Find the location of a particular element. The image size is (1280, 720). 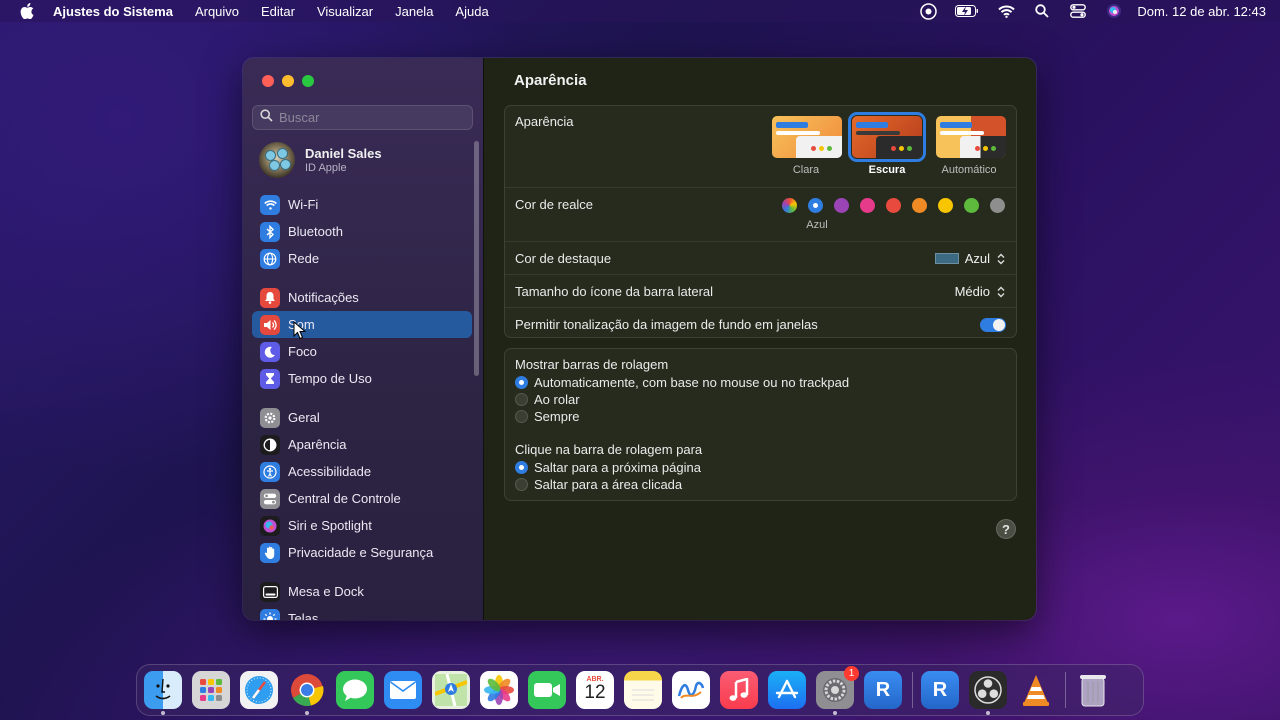

accent-orange-swatch is located at coordinates (919, 205).